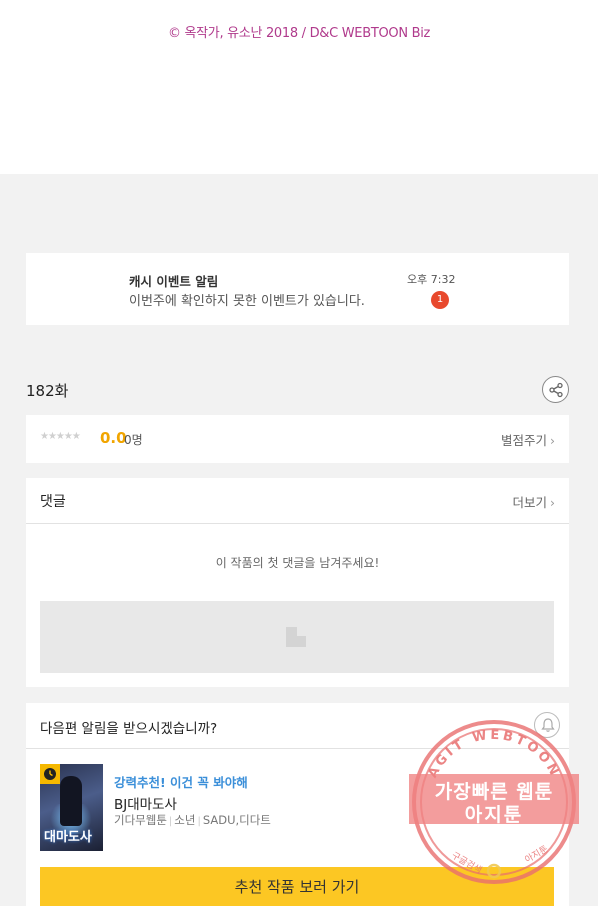  I want to click on rating-stars: ★★★★★, so click(60, 436).